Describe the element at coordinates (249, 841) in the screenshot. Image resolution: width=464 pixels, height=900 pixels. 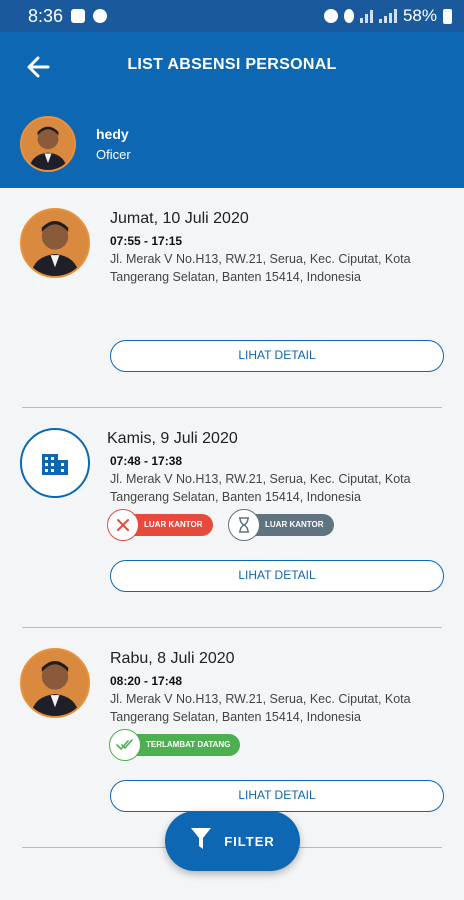
I see `filter-label: FILTER` at that location.